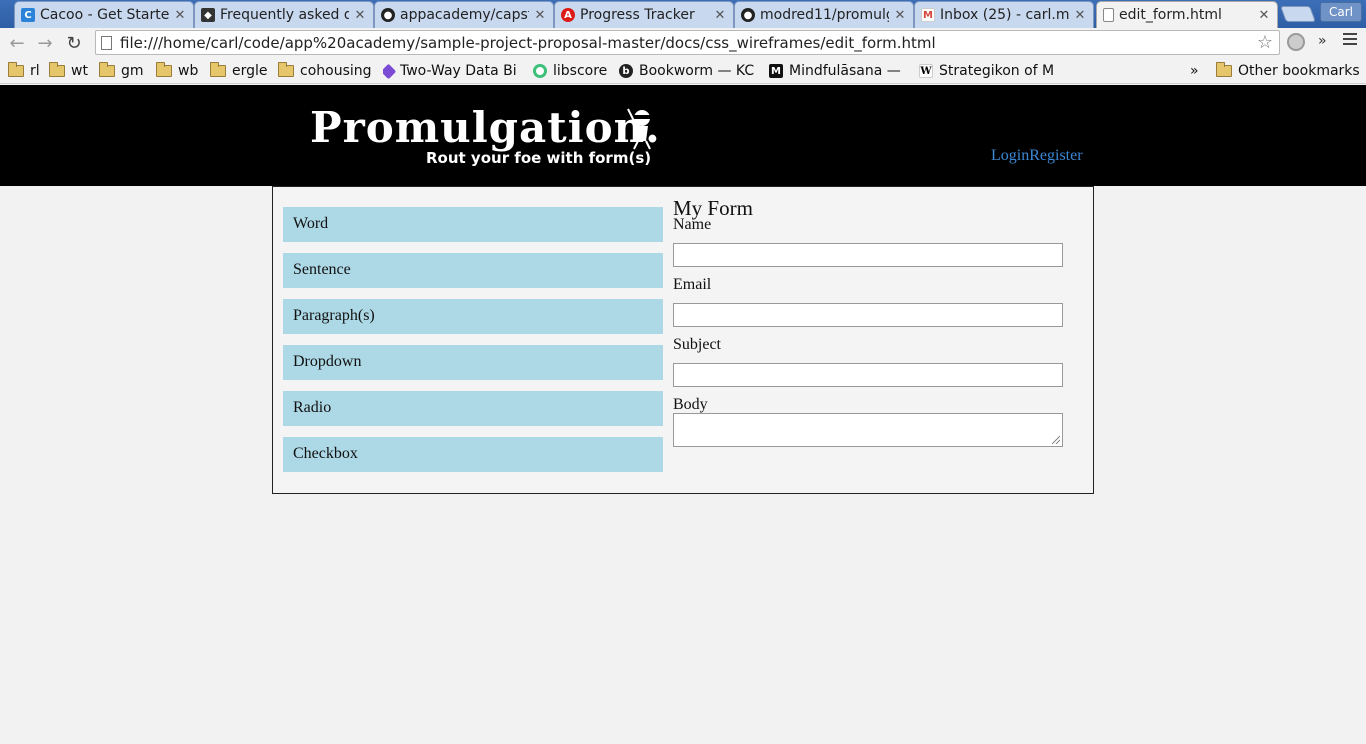 The image size is (1366, 744). What do you see at coordinates (697, 71) in the screenshot?
I see `bookmark-label: Bookworm — KC` at bounding box center [697, 71].